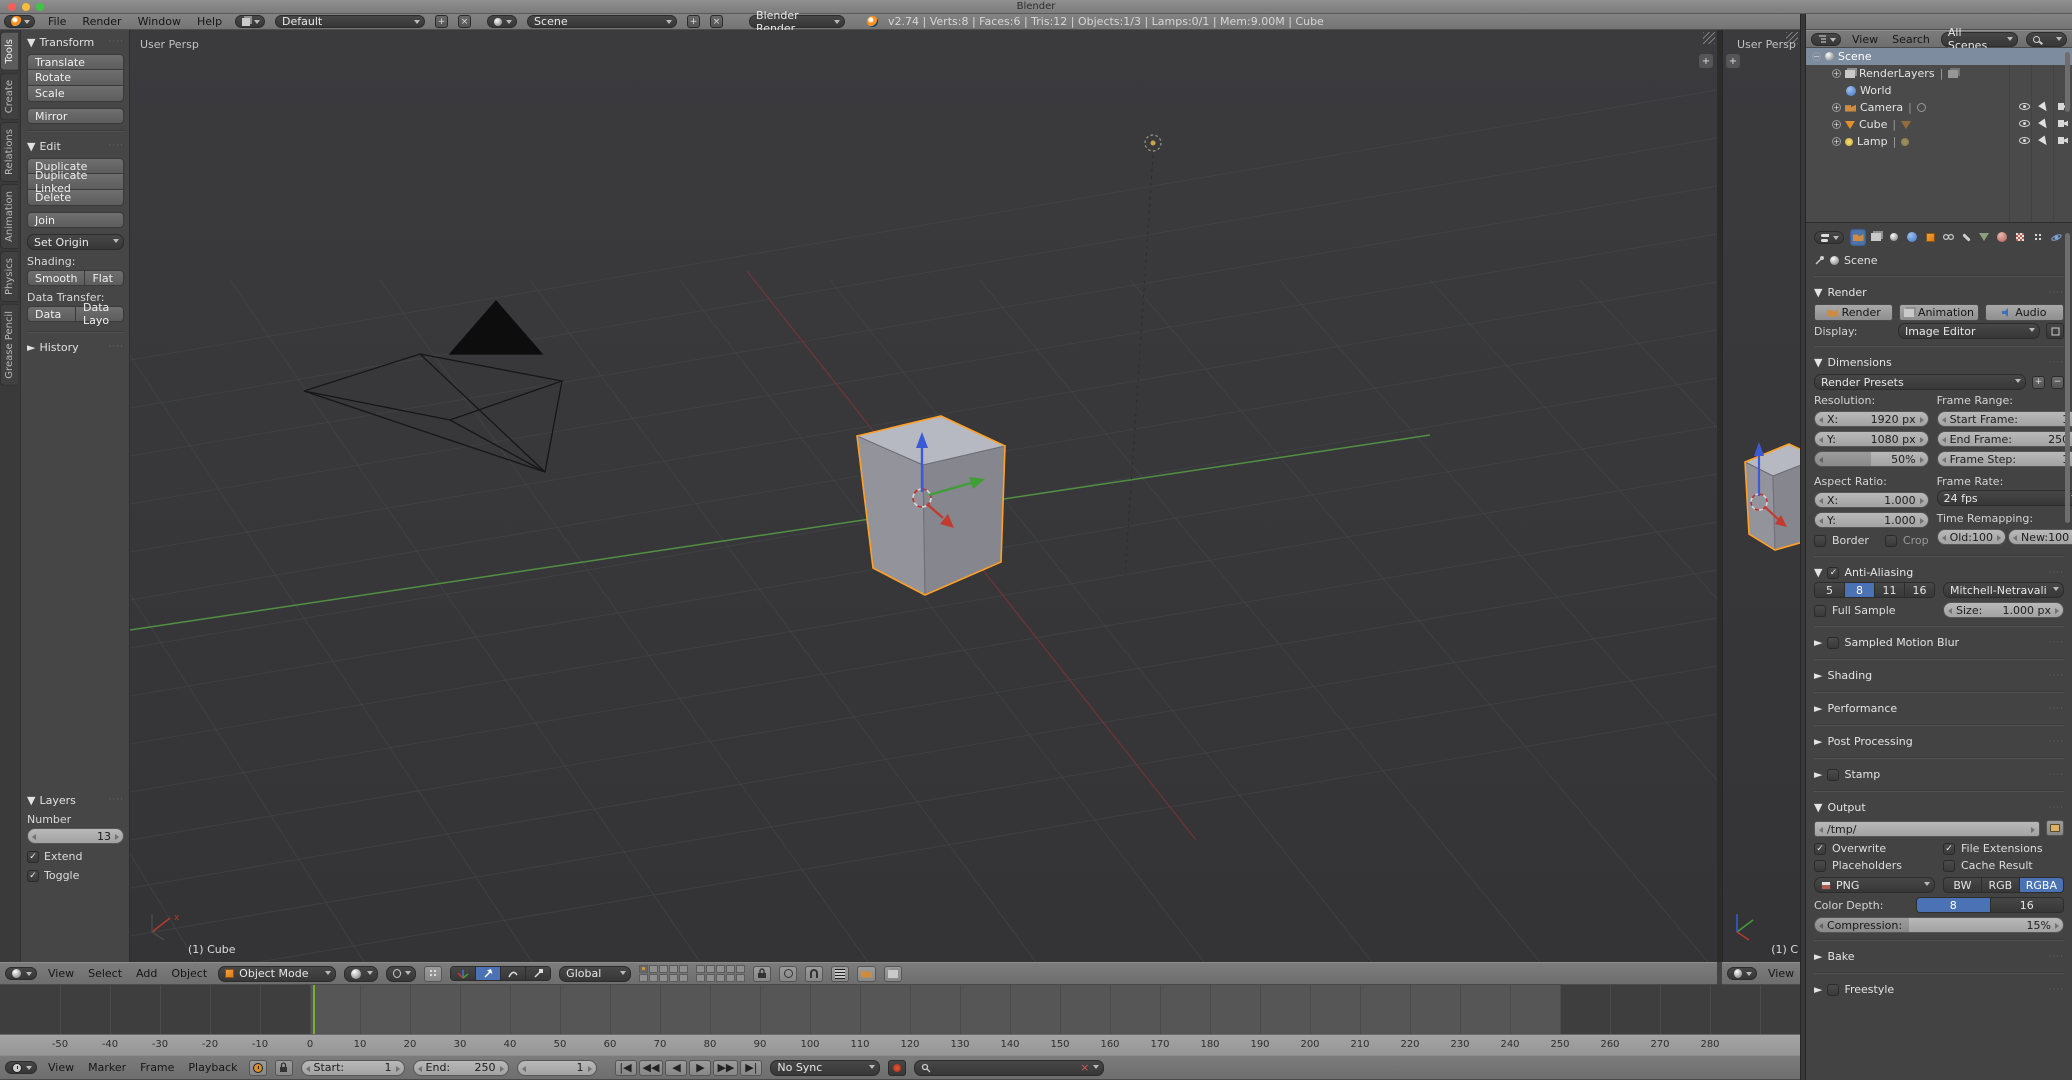 Image resolution: width=2072 pixels, height=1080 pixels. I want to click on outliner-row-lamp: + Lamp |, so click(1939, 141).